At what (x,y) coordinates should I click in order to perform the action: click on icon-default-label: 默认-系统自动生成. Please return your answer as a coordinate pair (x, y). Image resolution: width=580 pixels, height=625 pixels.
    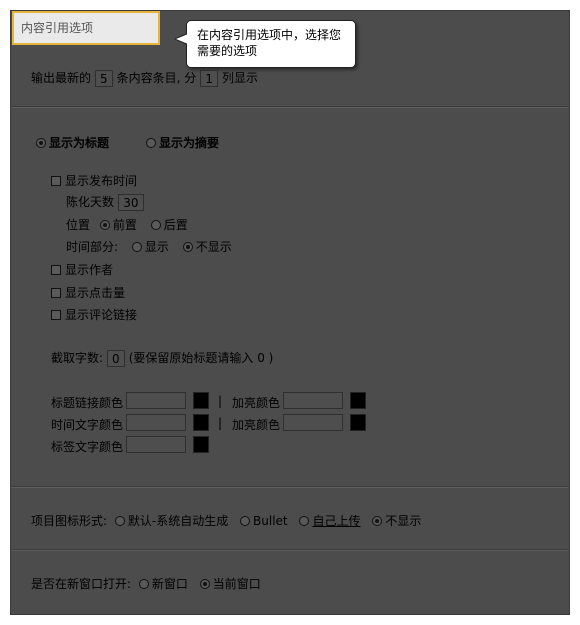
    Looking at the image, I should click on (178, 521).